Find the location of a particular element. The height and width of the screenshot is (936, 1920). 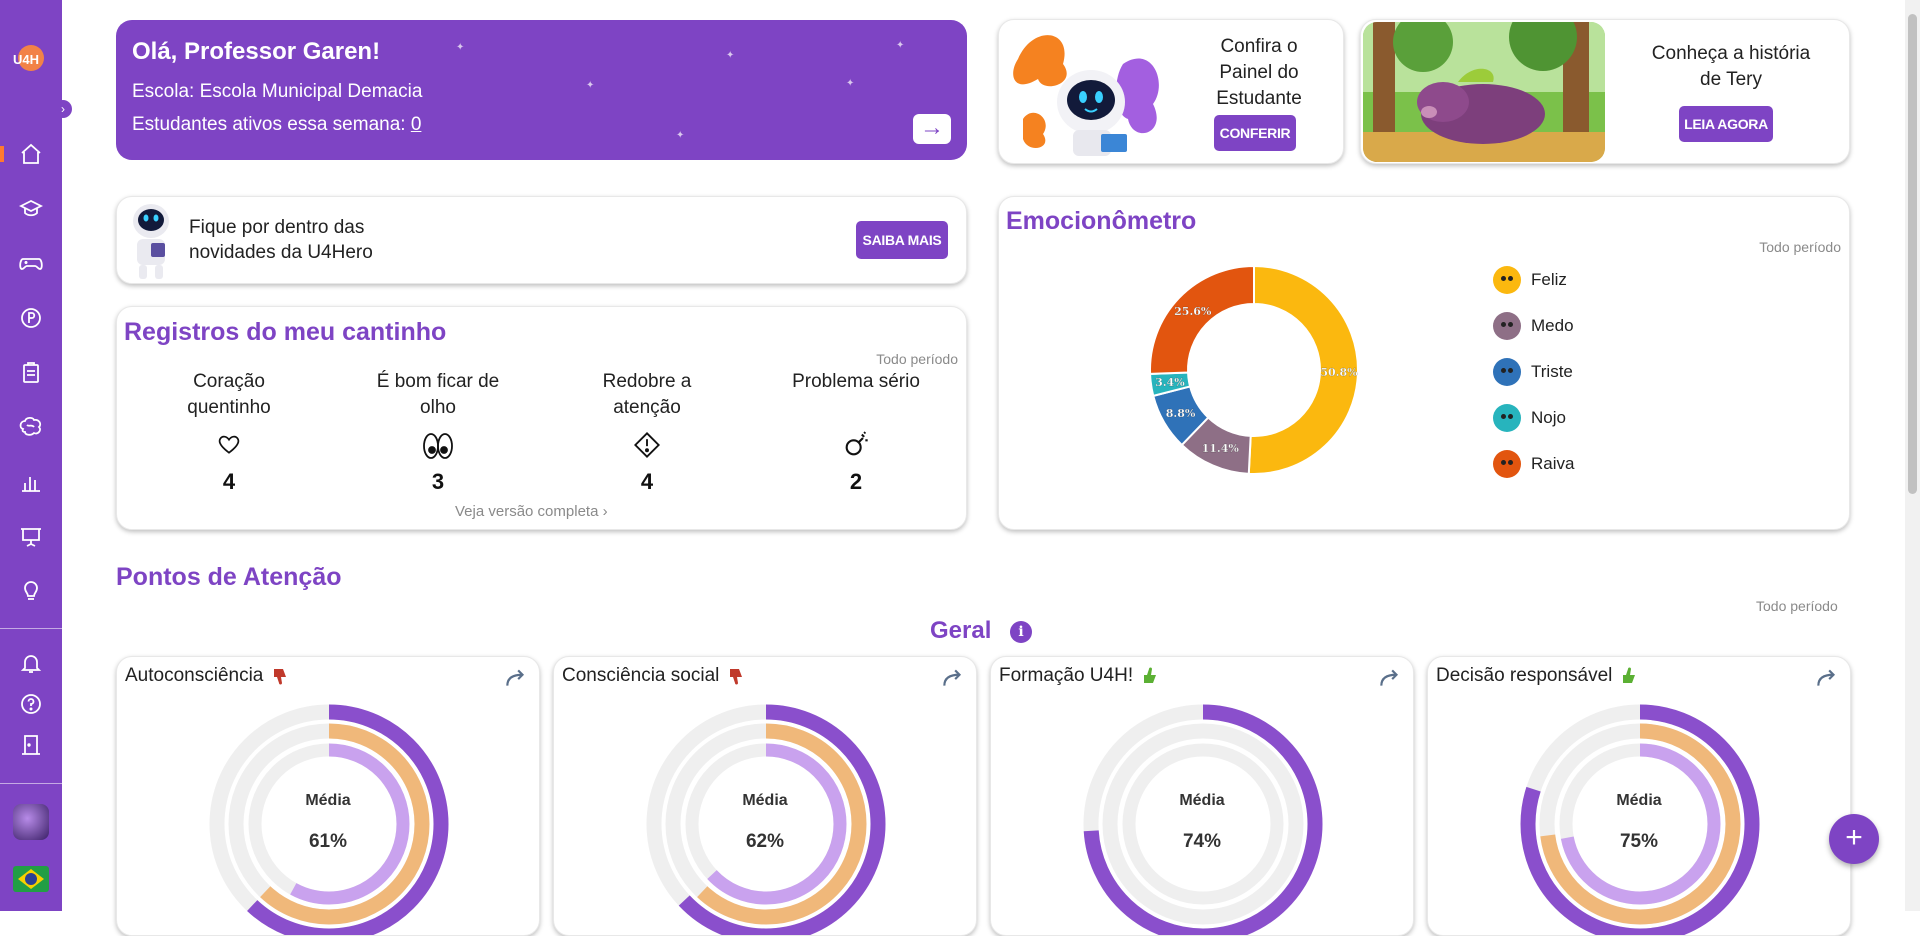

nav-reports is located at coordinates (31, 482).